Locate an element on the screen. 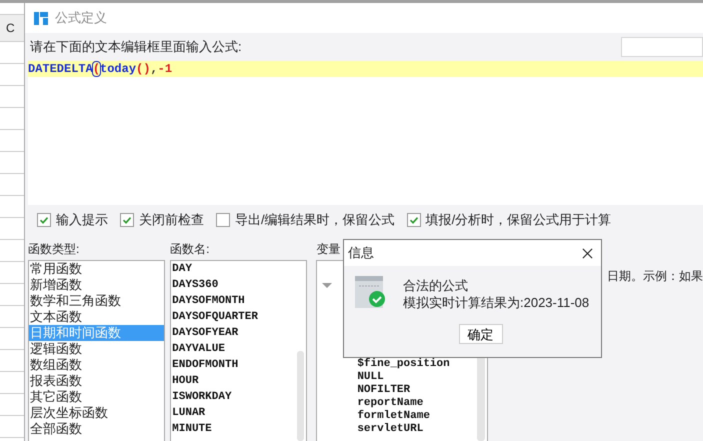 The image size is (703, 441). code-token: , is located at coordinates (154, 69).